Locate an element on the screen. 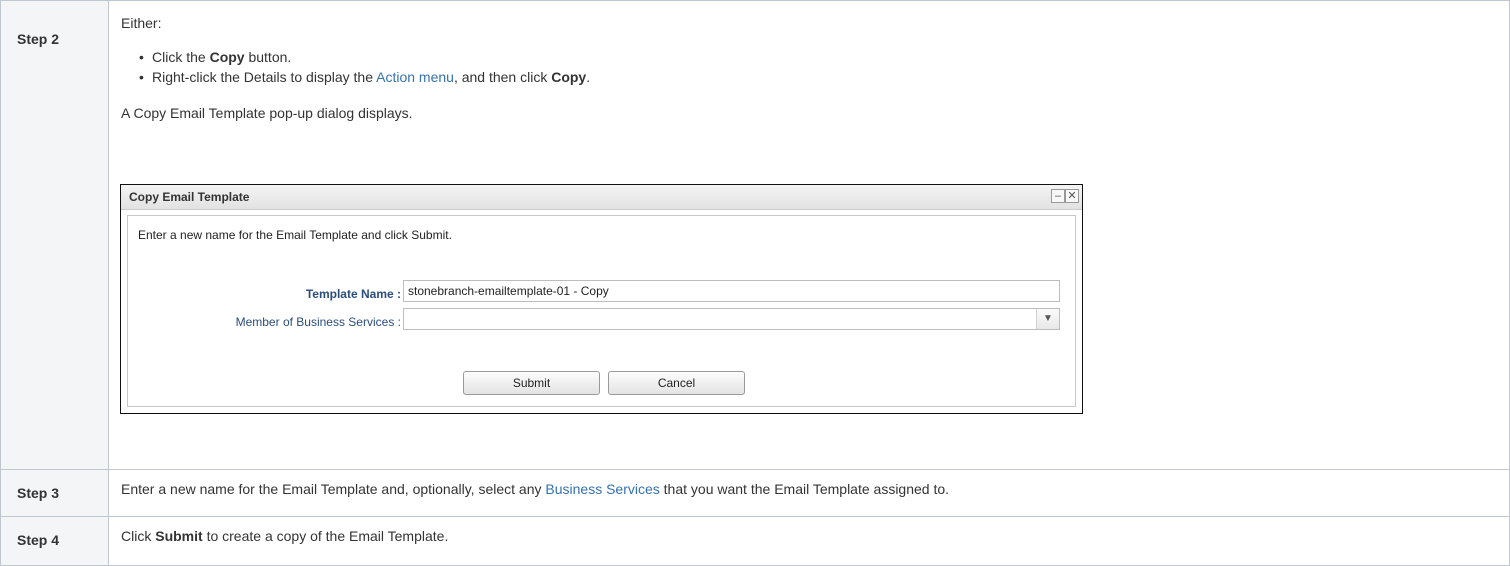 This screenshot has width=1510, height=566. action-menu-link: Action menu is located at coordinates (415, 77).